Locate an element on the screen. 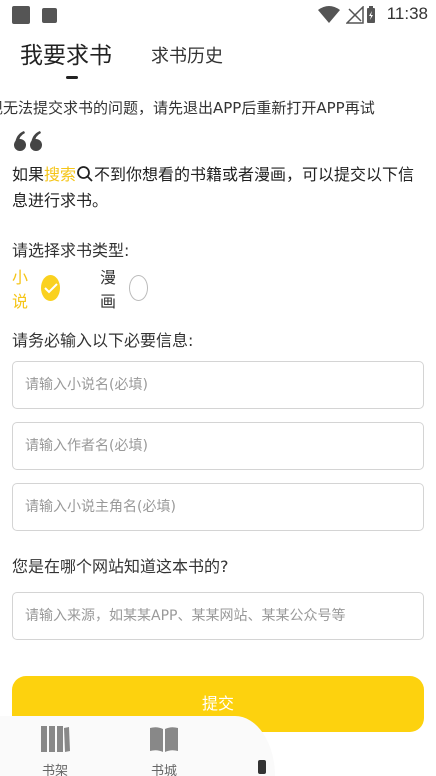 This screenshot has width=436, height=776. protagonist-name-input is located at coordinates (218, 507).